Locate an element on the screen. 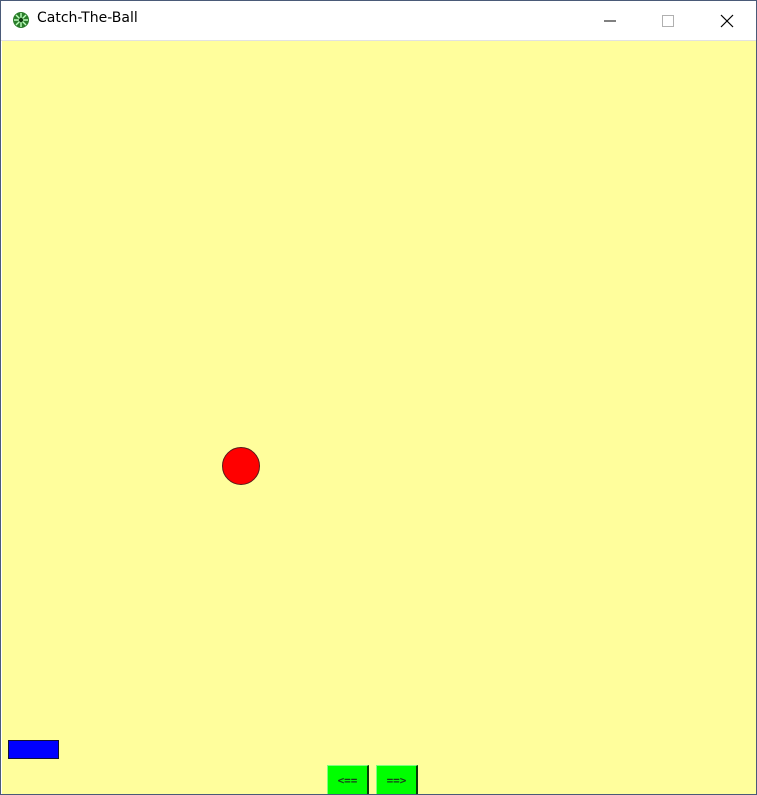 The height and width of the screenshot is (795, 757). title-bar: Catch-The-Ball is located at coordinates (378, 21).